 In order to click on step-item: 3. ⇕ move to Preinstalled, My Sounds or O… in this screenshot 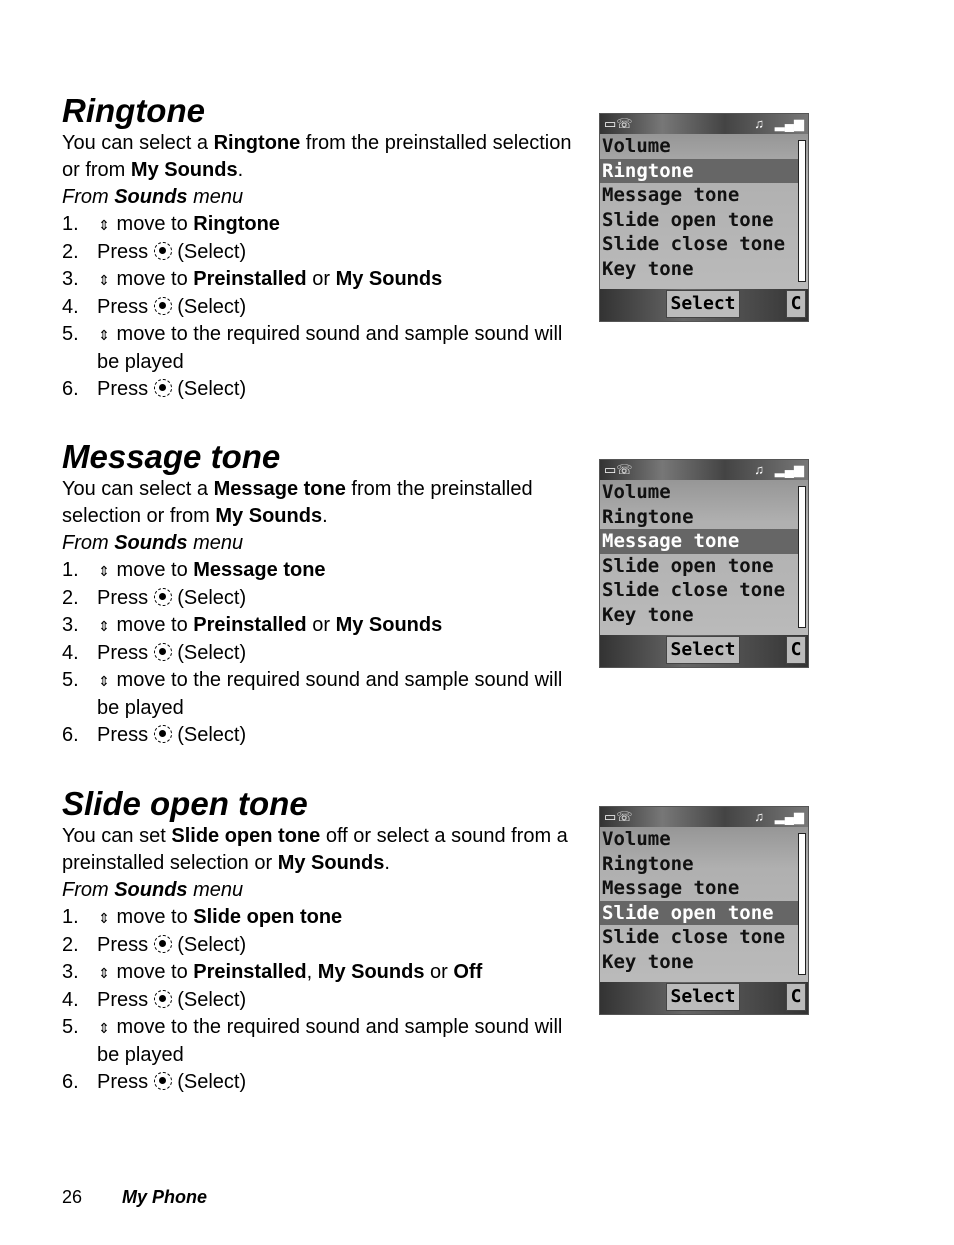, I will do `click(322, 973)`.